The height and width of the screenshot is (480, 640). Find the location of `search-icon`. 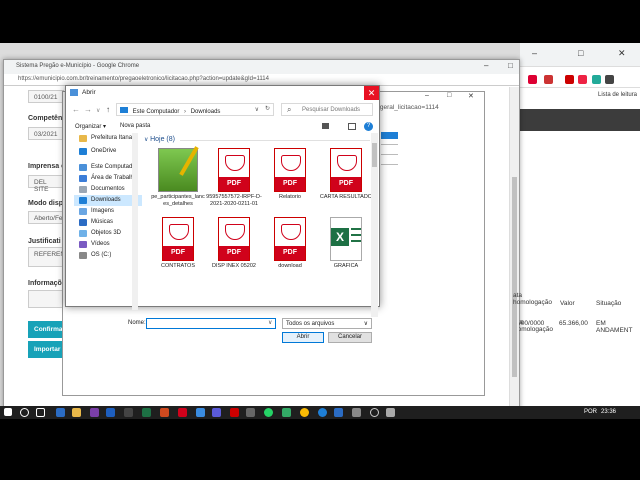

search-icon is located at coordinates (24, 412).